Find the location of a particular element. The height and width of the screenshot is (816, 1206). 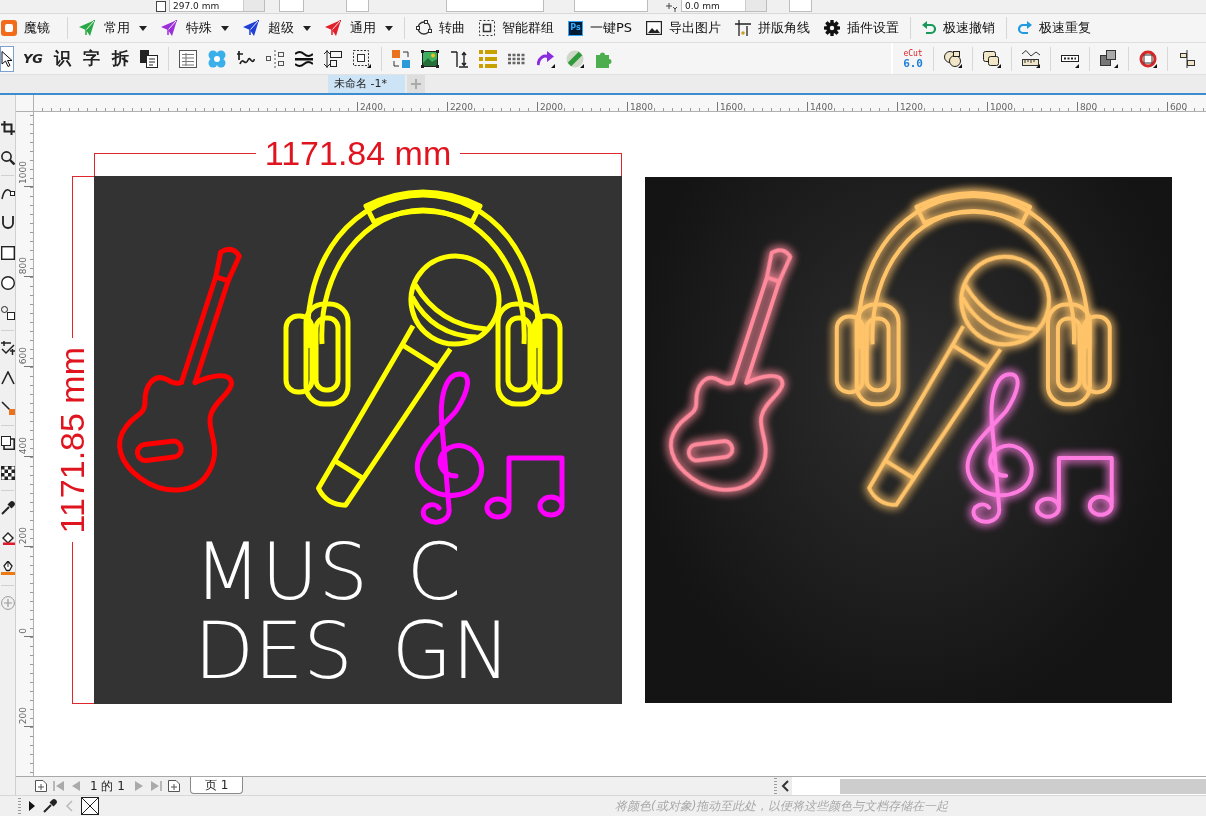

text-tool-button: YG is located at coordinates (33, 58).